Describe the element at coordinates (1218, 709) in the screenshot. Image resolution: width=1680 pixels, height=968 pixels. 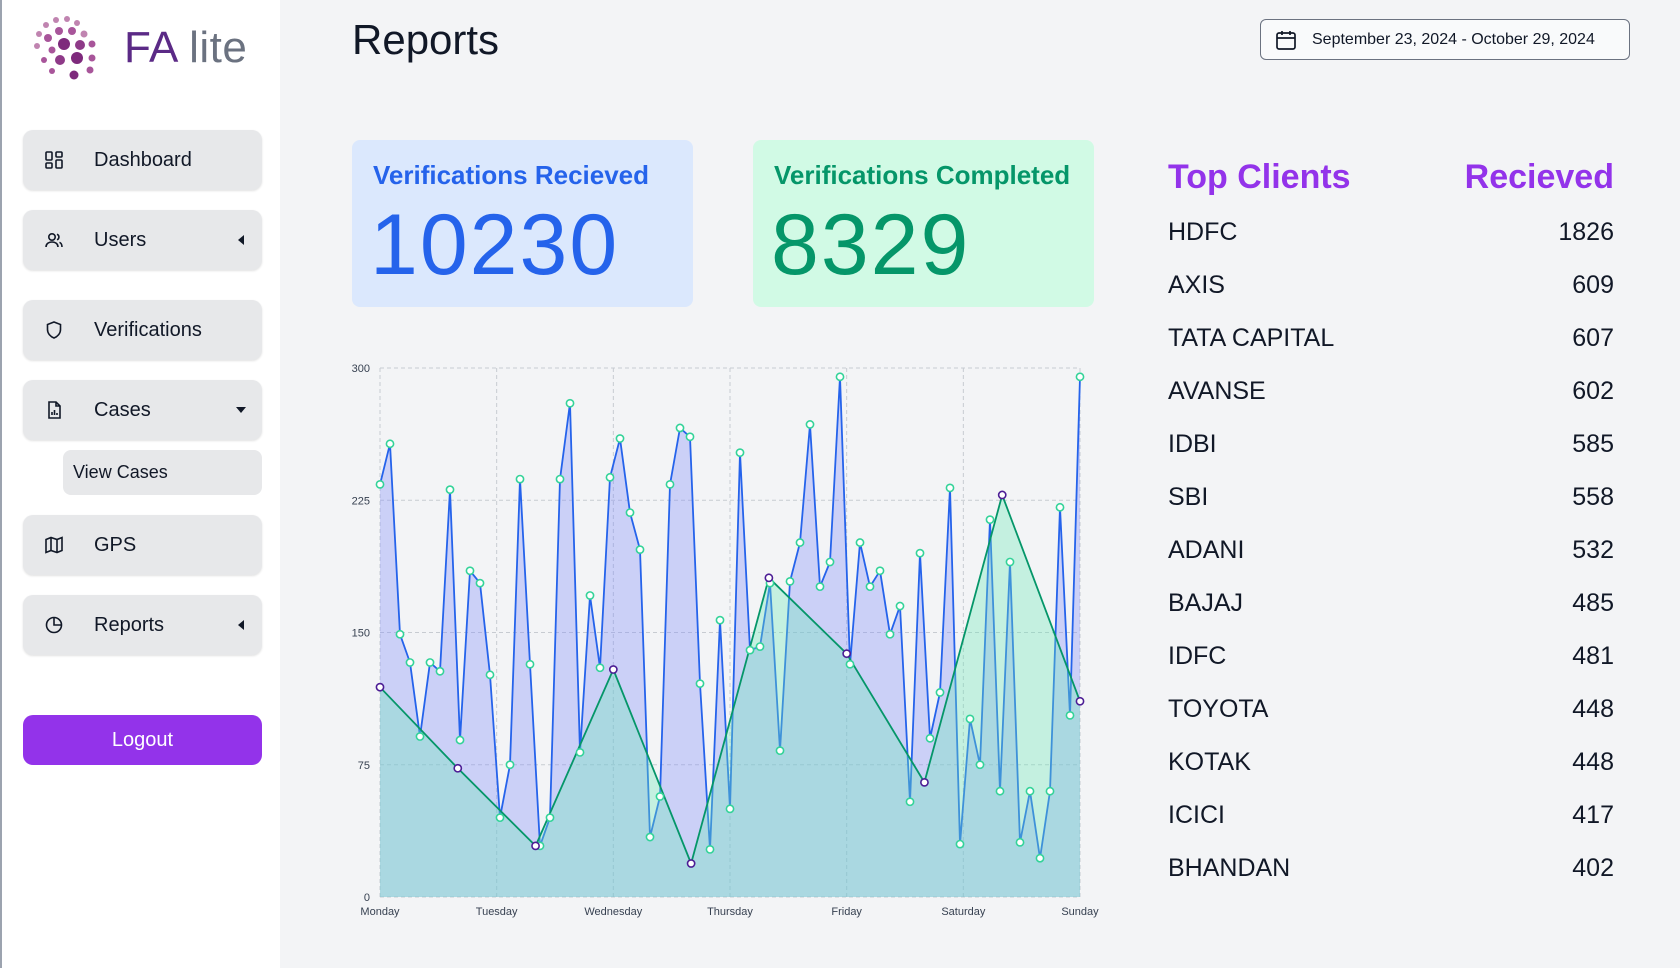
I see `client-name: TOYOTA` at that location.